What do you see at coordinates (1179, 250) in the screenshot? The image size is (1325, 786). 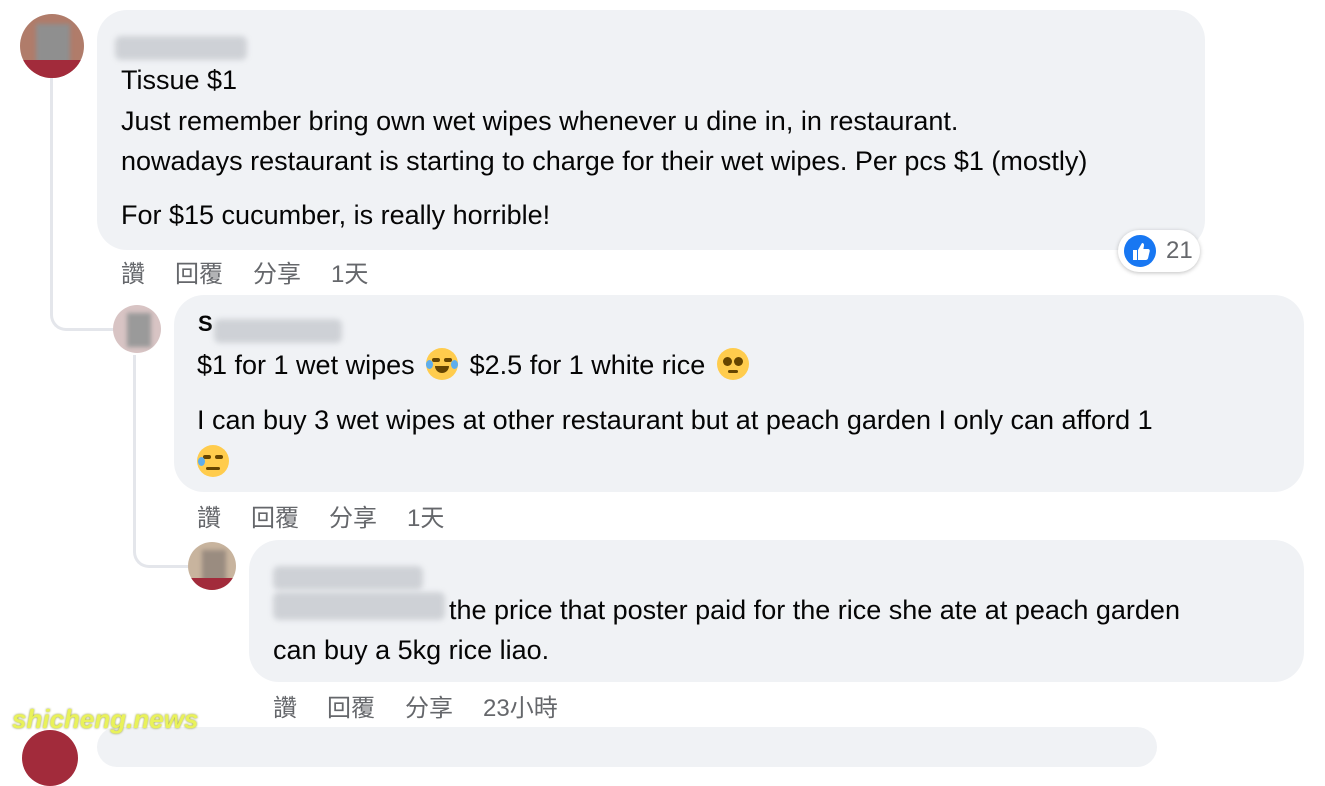 I see `reaction-count: 21` at bounding box center [1179, 250].